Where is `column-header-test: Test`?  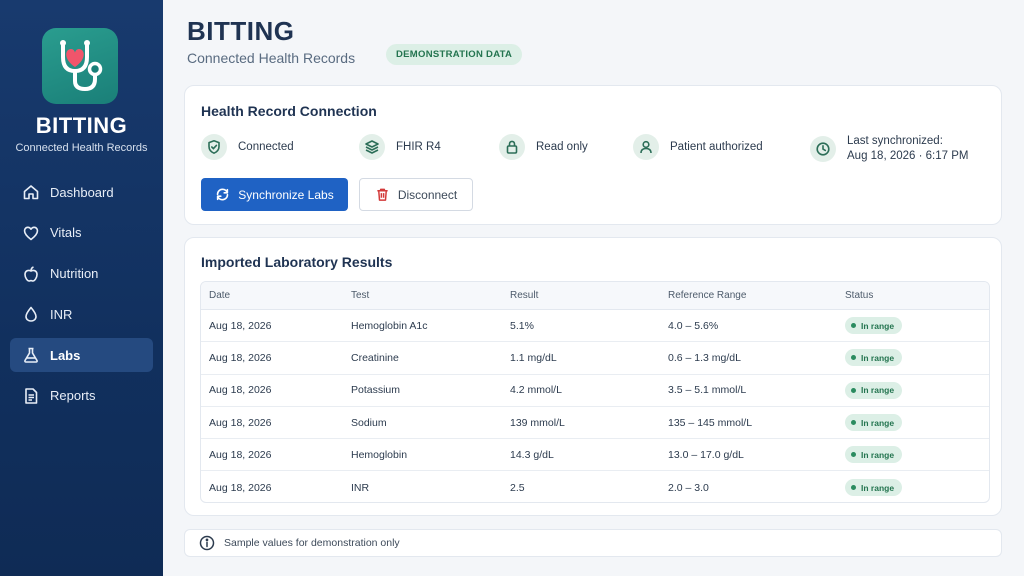 column-header-test: Test is located at coordinates (360, 295).